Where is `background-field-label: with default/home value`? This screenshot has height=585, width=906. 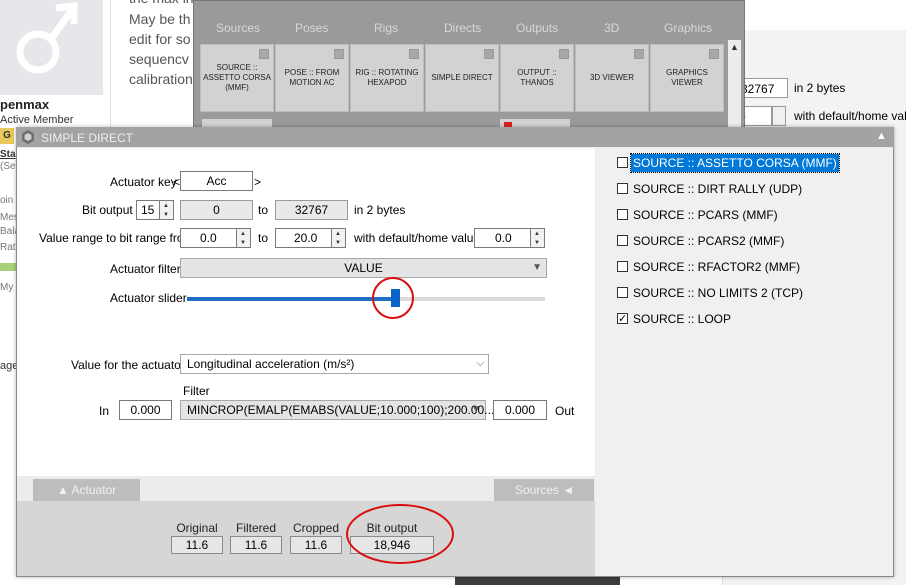 background-field-label: with default/home value is located at coordinates (850, 116).